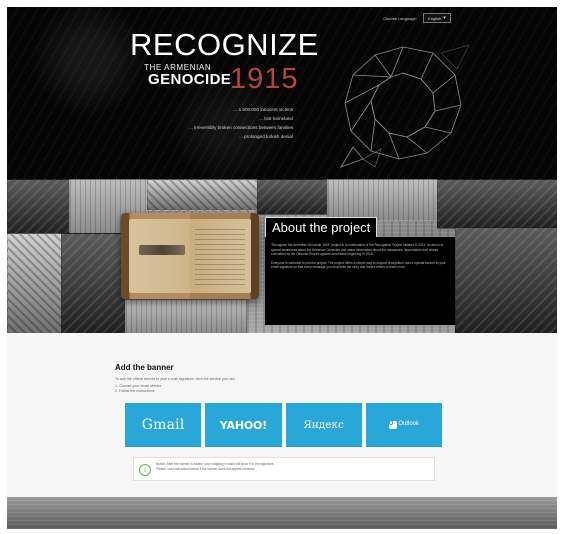  I want to click on outlook-icon: O, so click(392, 425).